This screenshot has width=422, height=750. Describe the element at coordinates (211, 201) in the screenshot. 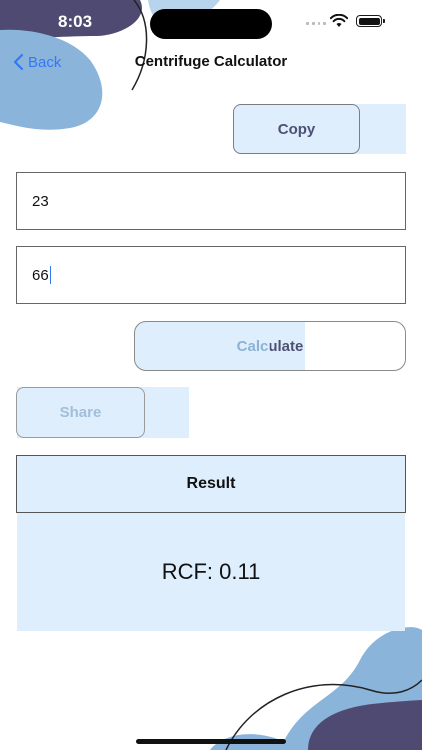

I see `first-value-input: 23` at that location.